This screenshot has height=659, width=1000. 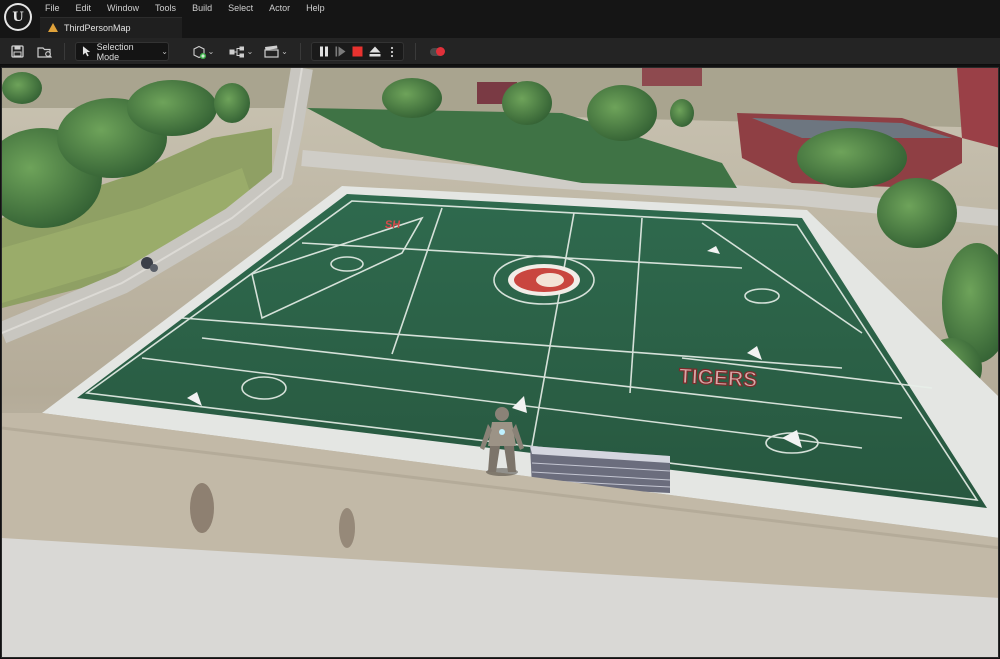 I want to click on live-coding-toggle, so click(x=437, y=51).